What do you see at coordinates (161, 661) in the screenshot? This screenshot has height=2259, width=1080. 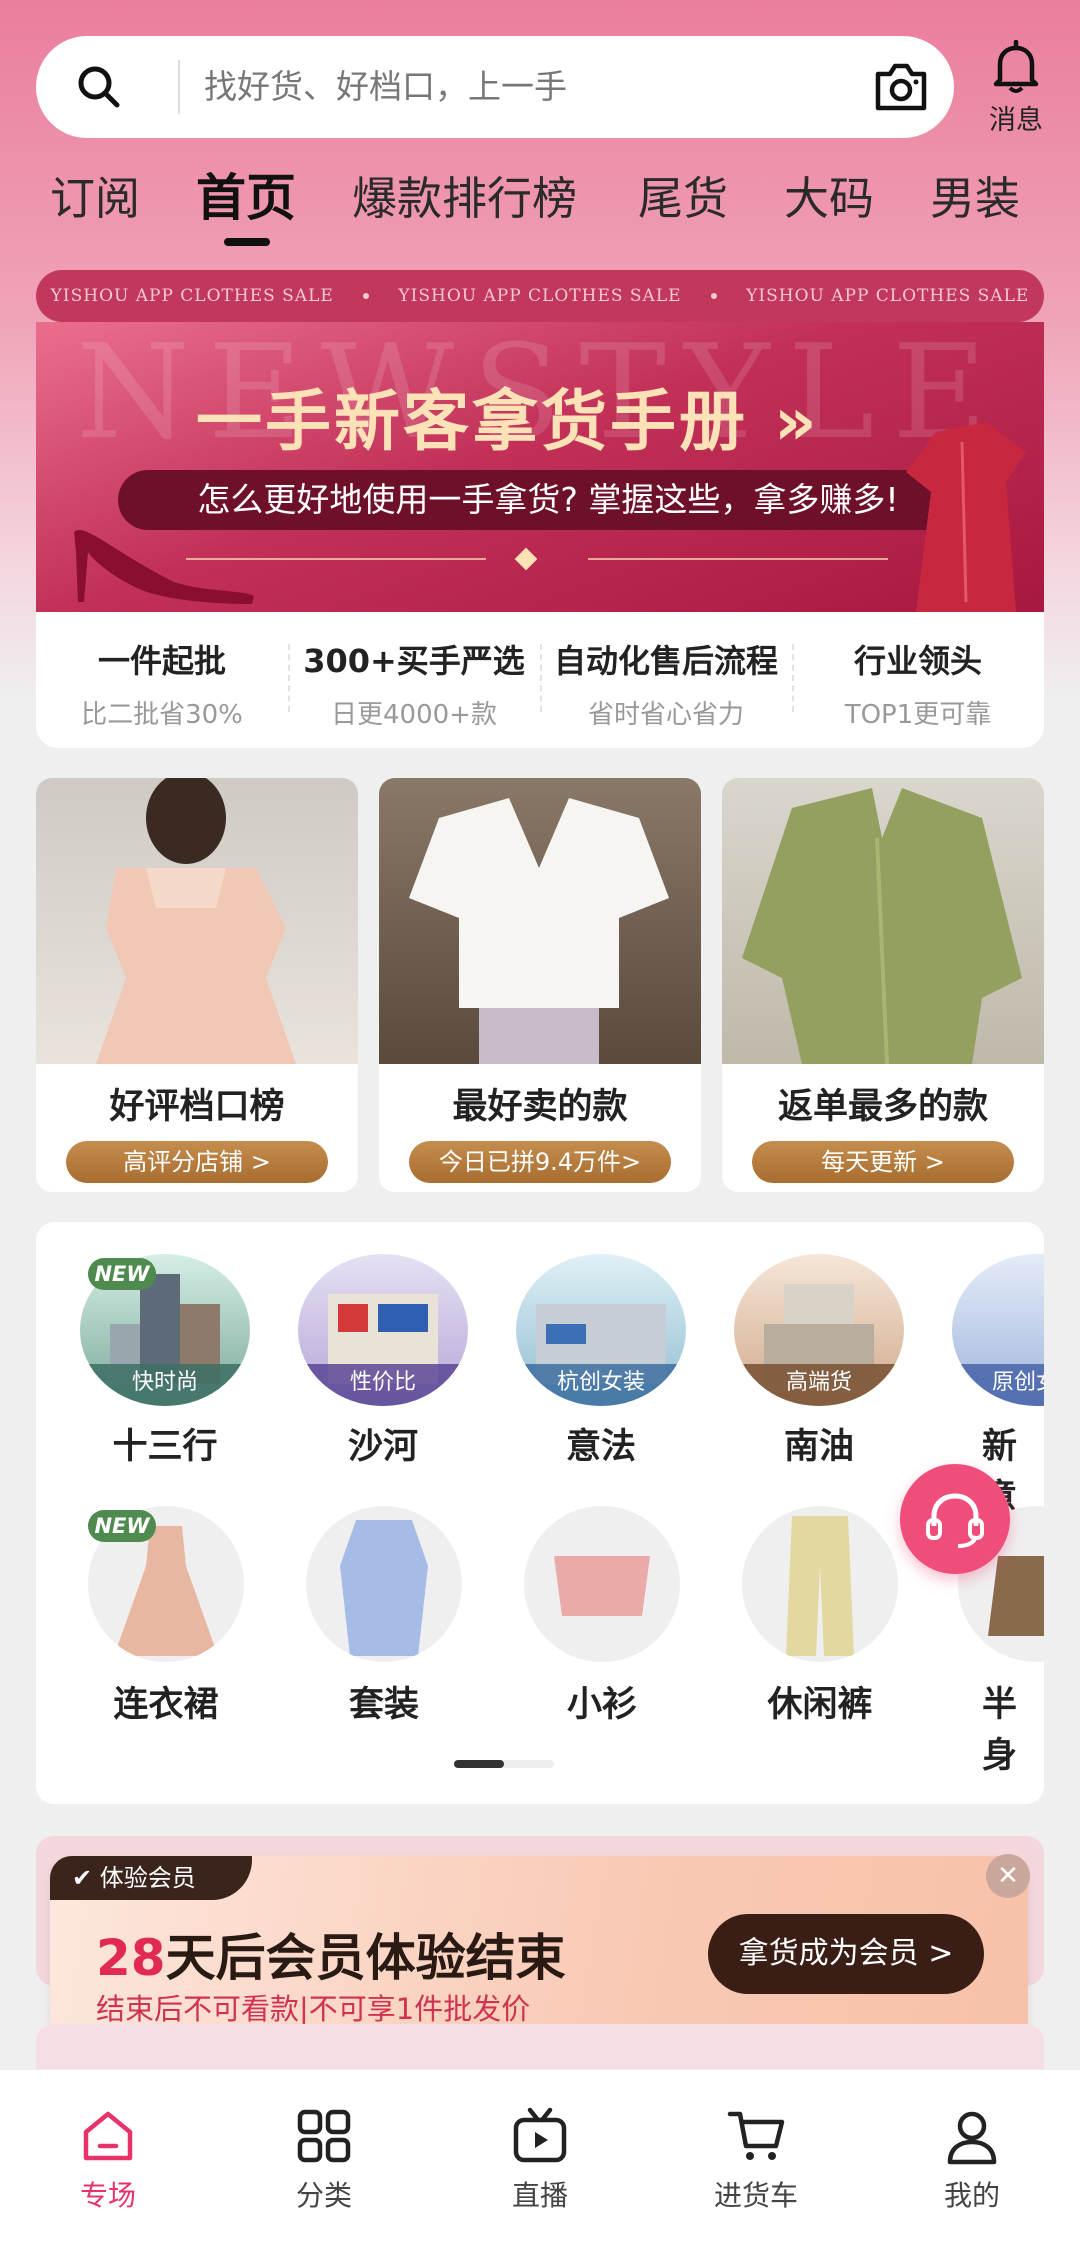 I see `feature-title: 一件起批` at bounding box center [161, 661].